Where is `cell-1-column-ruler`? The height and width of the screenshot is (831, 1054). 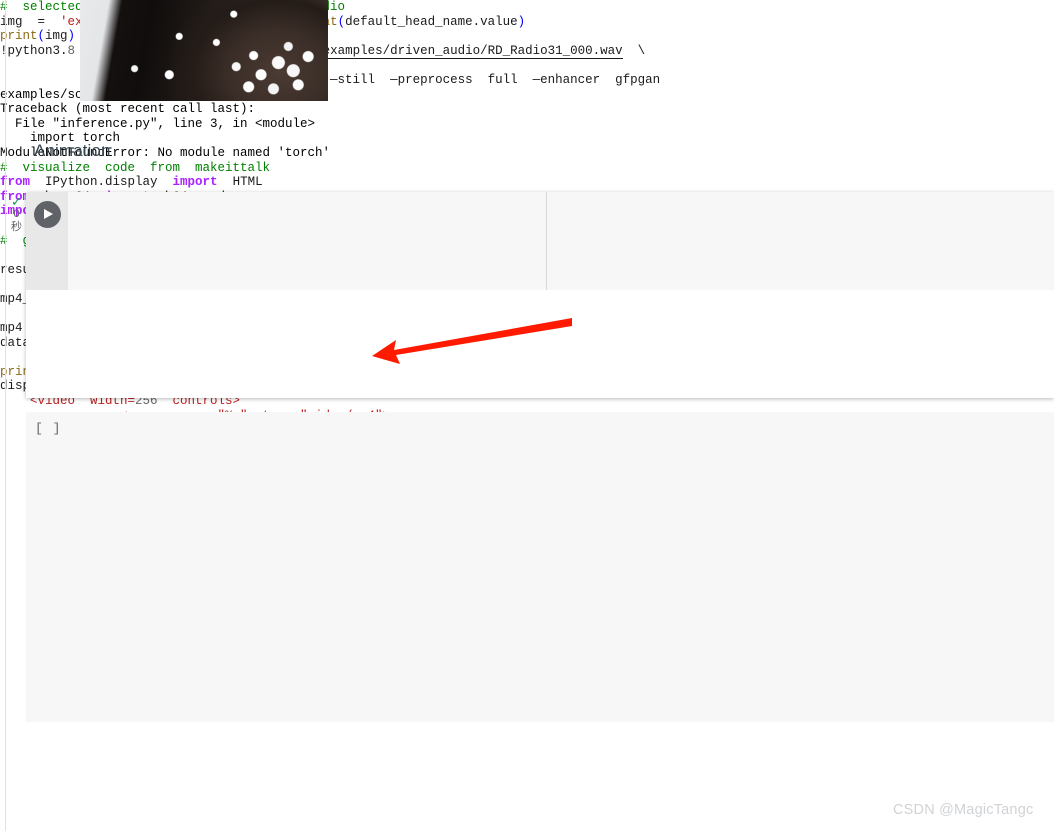 cell-1-column-ruler is located at coordinates (546, 241).